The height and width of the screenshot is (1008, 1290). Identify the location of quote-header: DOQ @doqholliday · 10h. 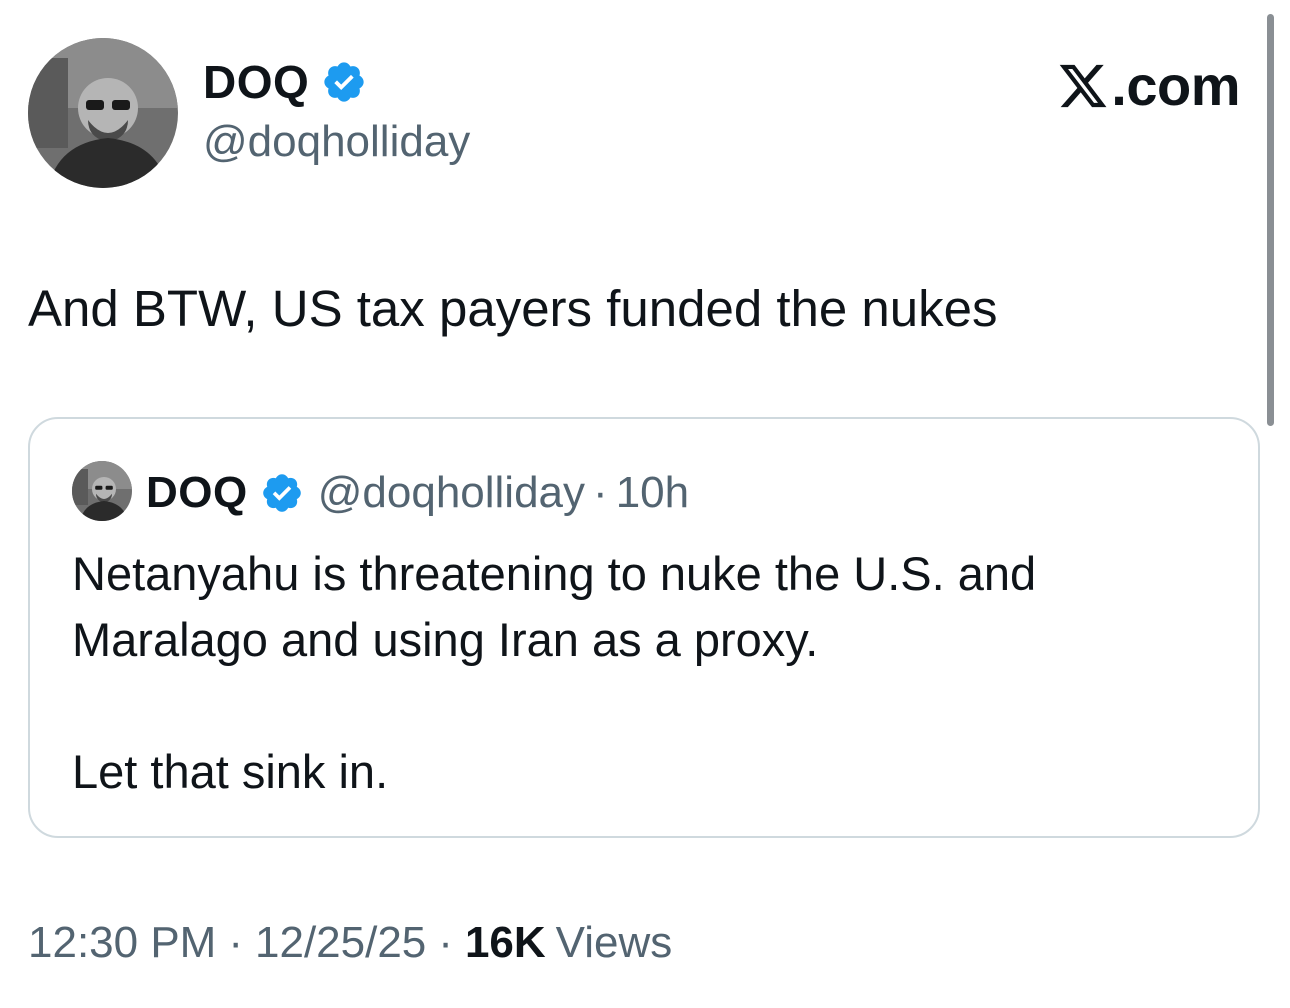
(417, 493).